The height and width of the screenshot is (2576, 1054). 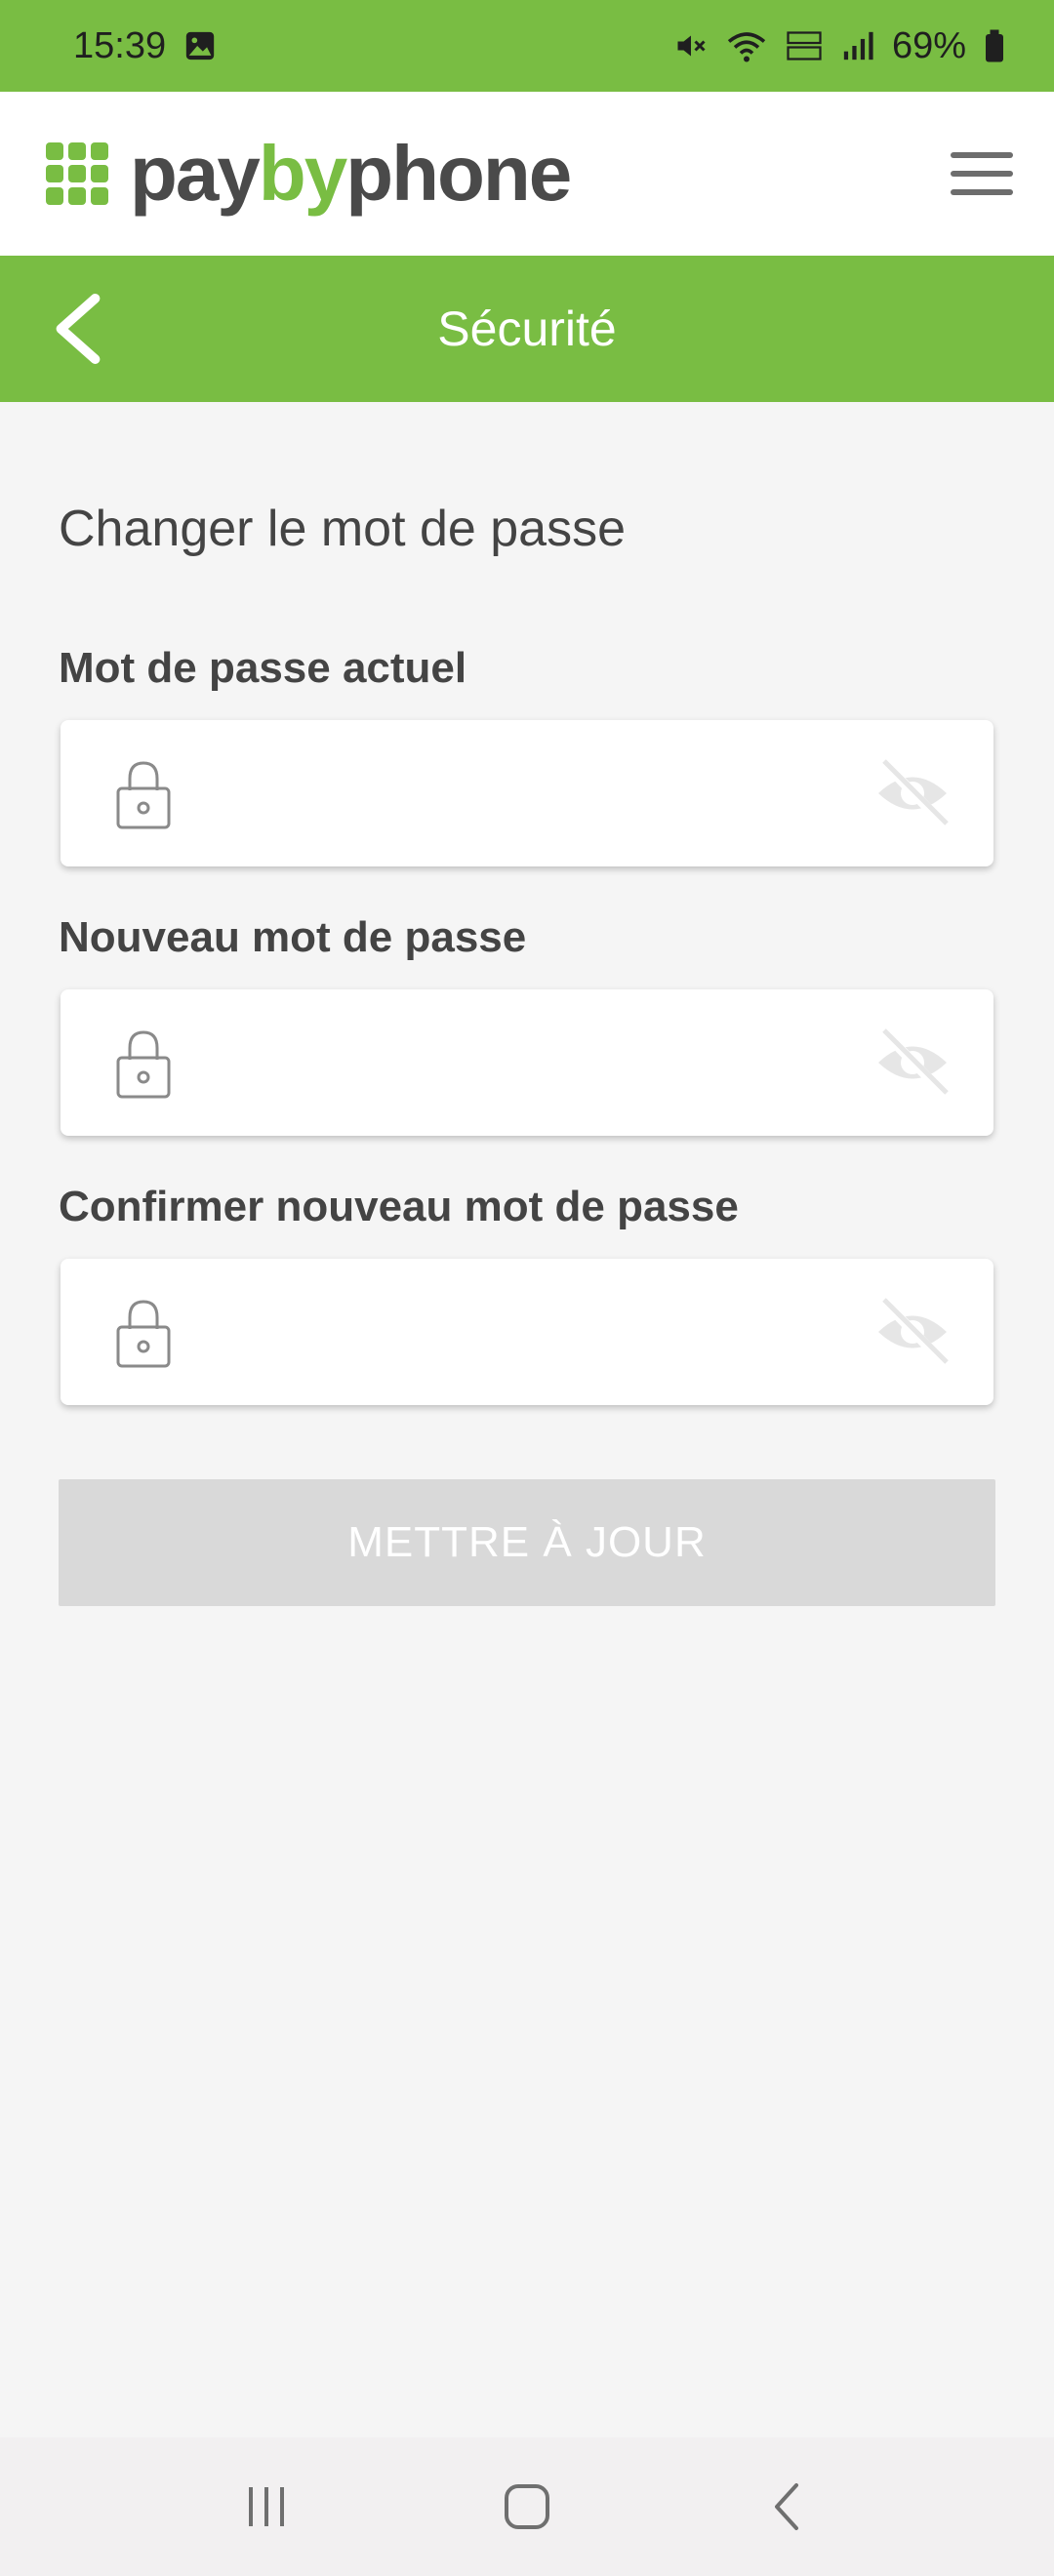 I want to click on volte-icon, so click(x=805, y=45).